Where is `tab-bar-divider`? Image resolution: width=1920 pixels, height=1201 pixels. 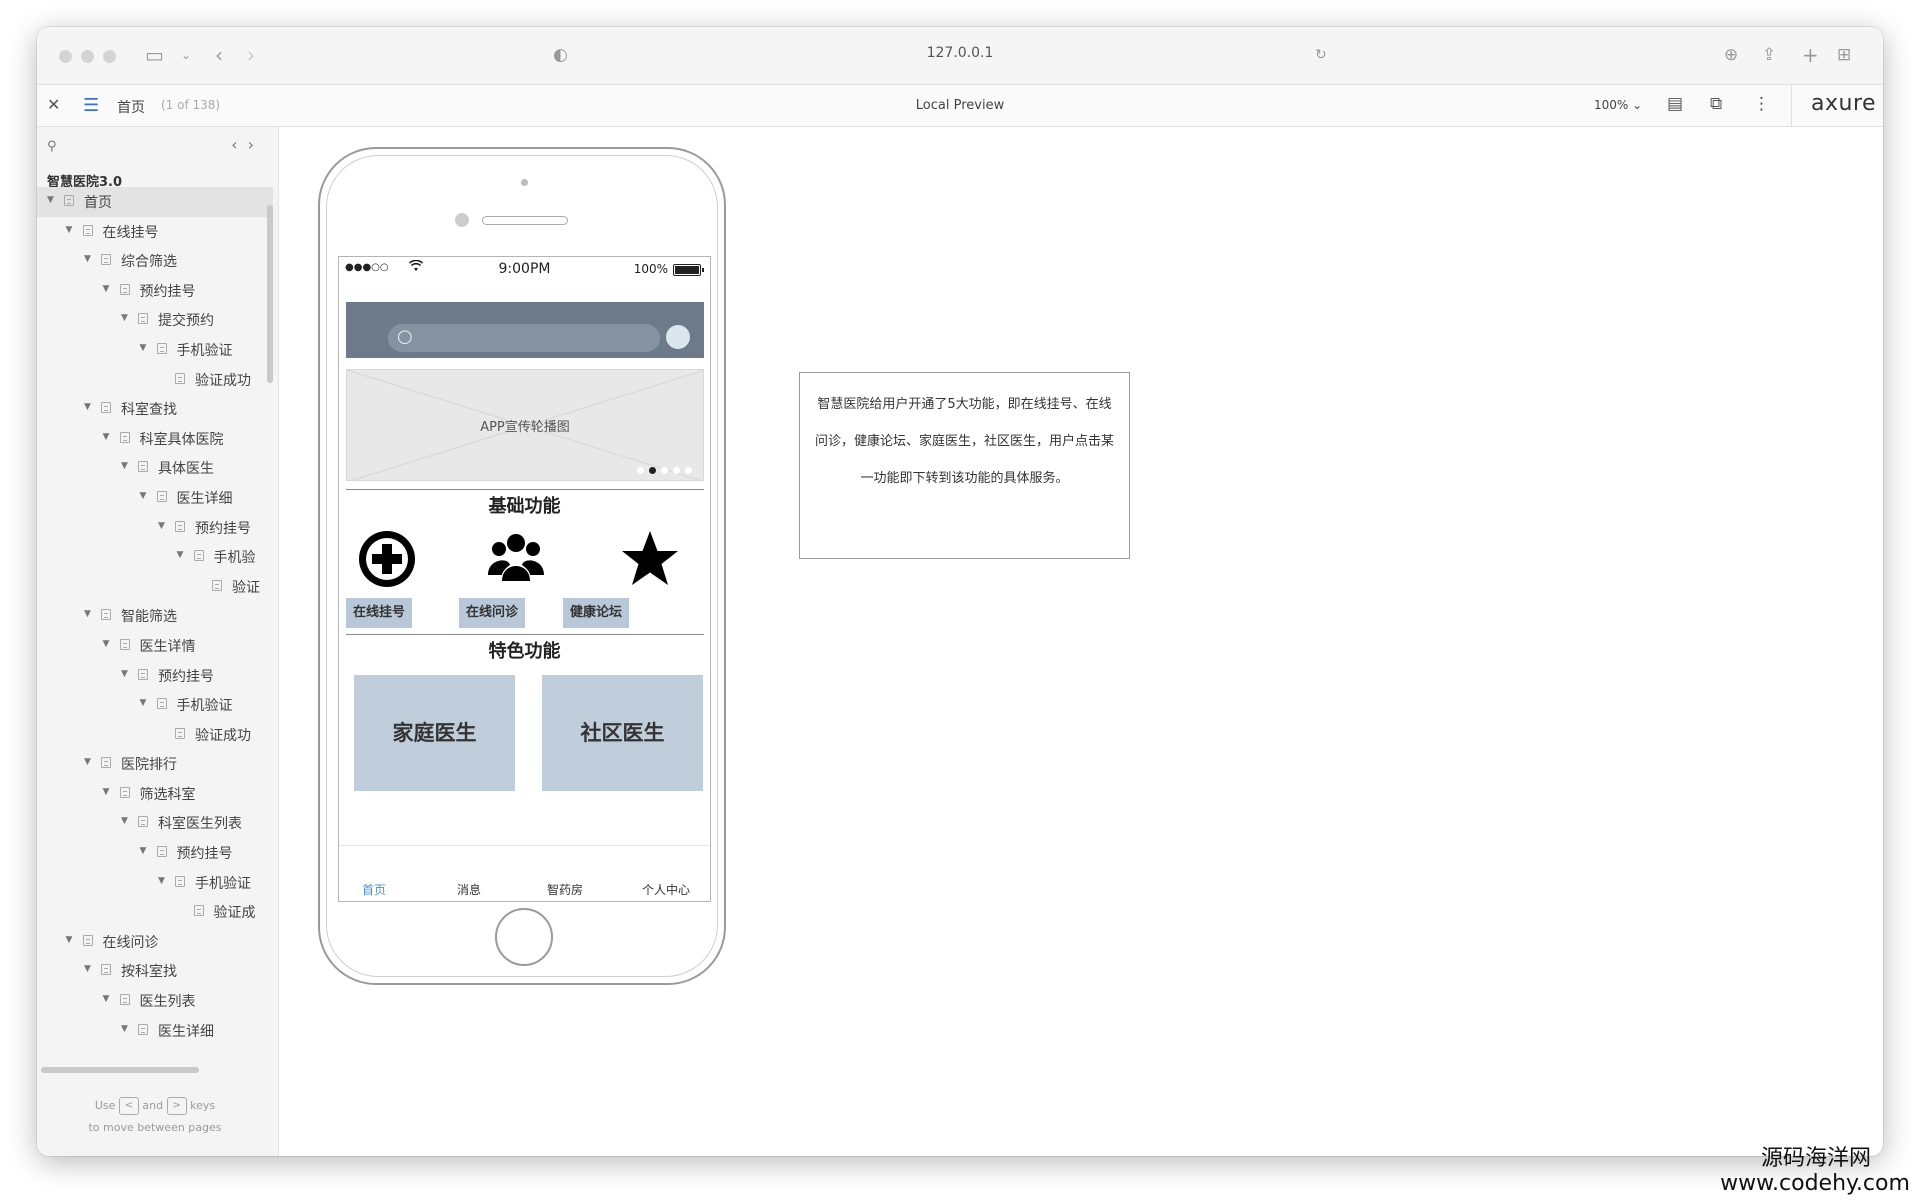
tab-bar-divider is located at coordinates (524, 845).